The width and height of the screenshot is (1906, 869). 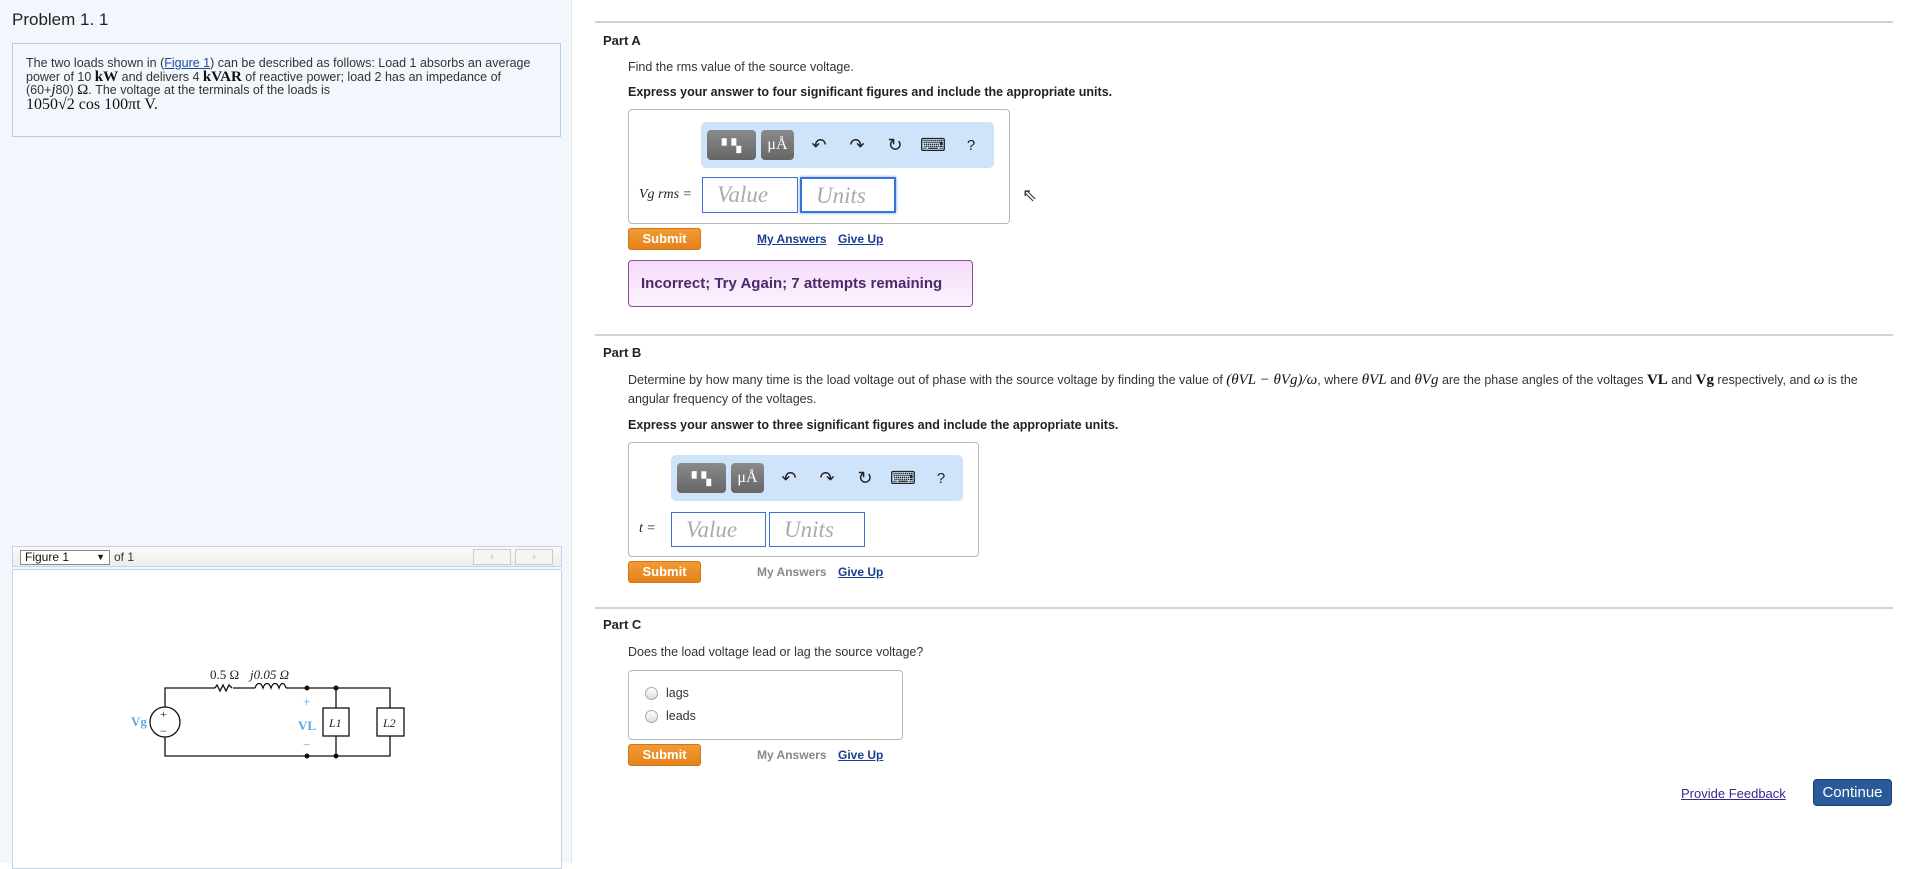 What do you see at coordinates (1339, 380) in the screenshot?
I see `text: , where` at bounding box center [1339, 380].